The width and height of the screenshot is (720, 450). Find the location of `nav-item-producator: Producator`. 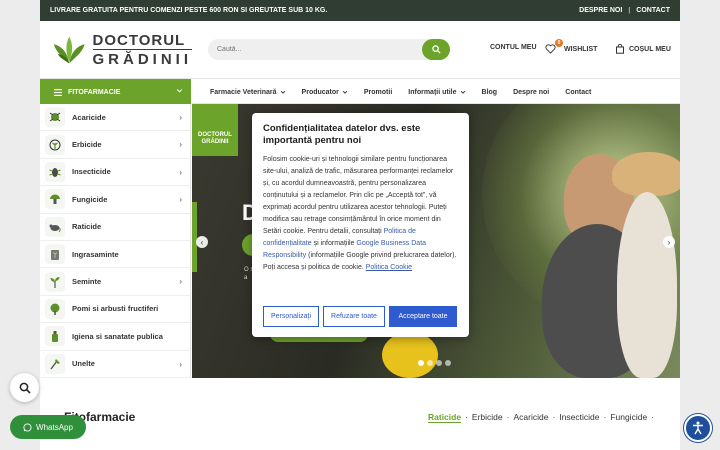

nav-item-producator: Producator is located at coordinates (325, 92).